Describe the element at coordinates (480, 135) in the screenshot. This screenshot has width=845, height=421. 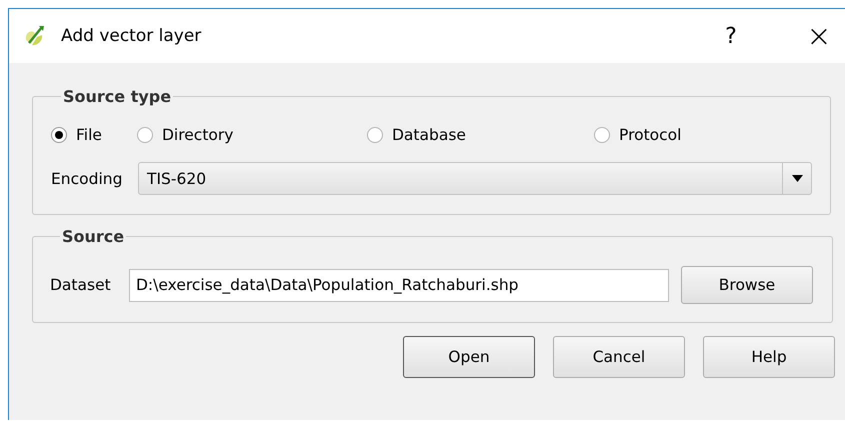
I see `radio-option: Database` at that location.